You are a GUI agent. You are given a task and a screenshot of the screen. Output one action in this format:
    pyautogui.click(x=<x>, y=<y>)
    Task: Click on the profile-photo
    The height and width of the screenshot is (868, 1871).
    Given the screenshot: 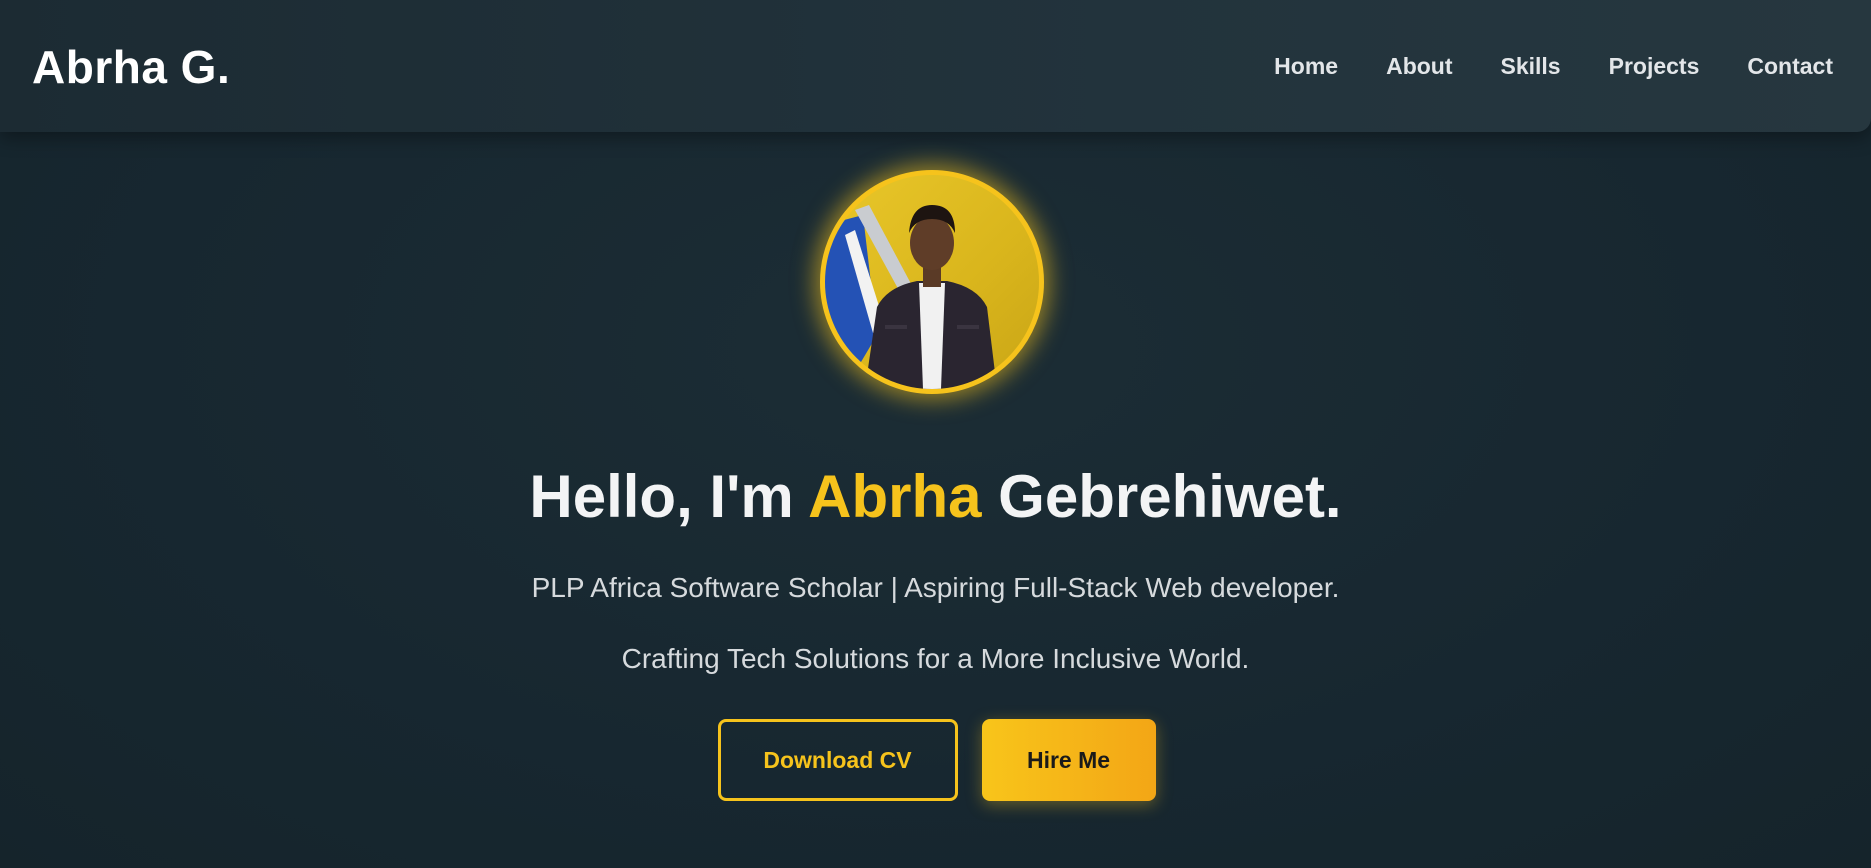 What is the action you would take?
    pyautogui.click(x=932, y=282)
    